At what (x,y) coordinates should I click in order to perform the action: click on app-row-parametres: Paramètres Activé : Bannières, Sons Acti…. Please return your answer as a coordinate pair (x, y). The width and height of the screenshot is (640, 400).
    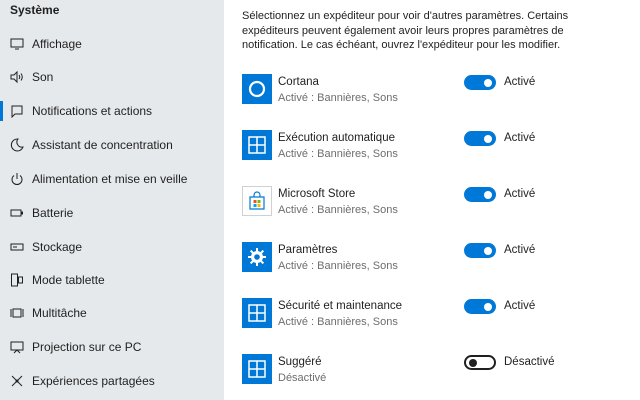
    Looking at the image, I should click on (437, 262).